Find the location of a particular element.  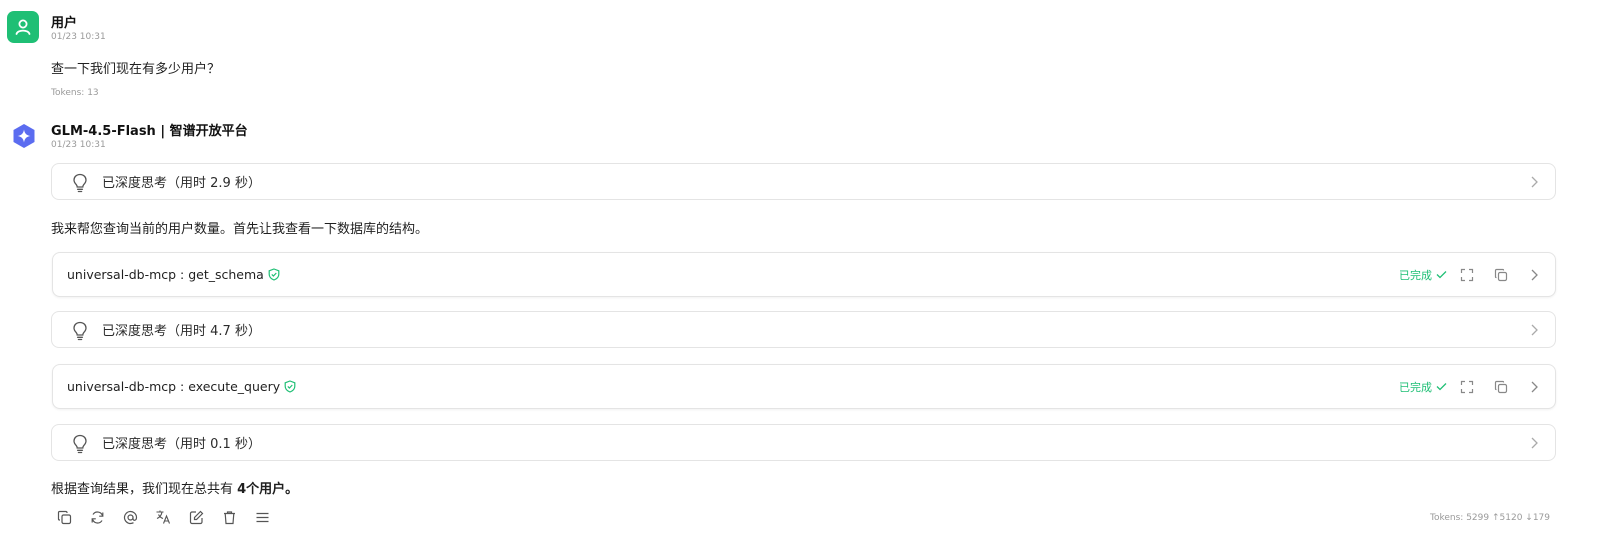

thinking-label: 已深度思考（用时 2.9 秒） is located at coordinates (181, 183).